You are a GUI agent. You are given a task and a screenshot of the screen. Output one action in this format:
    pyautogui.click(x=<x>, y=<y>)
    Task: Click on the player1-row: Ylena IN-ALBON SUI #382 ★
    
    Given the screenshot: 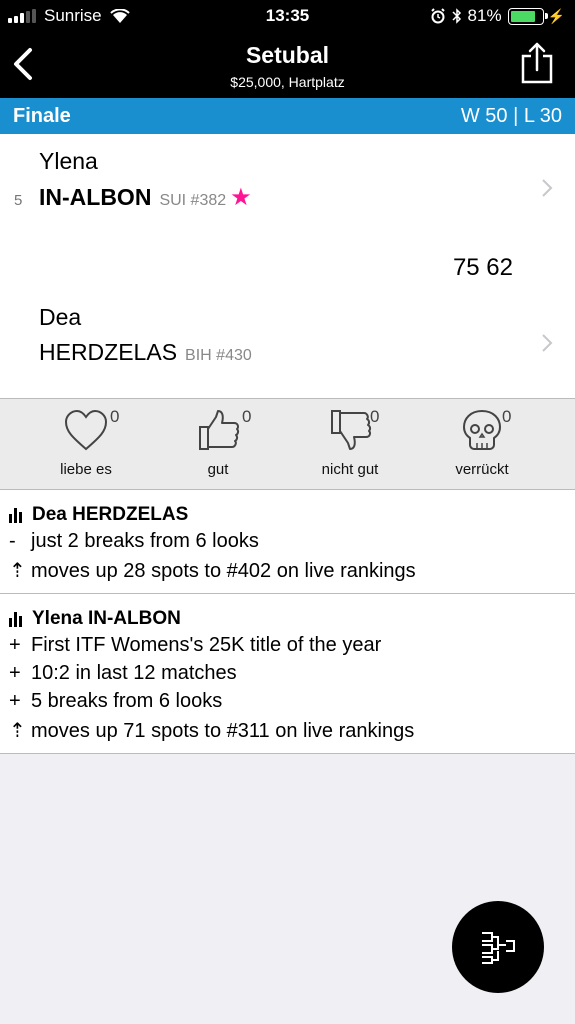 What is the action you would take?
    pyautogui.click(x=145, y=180)
    